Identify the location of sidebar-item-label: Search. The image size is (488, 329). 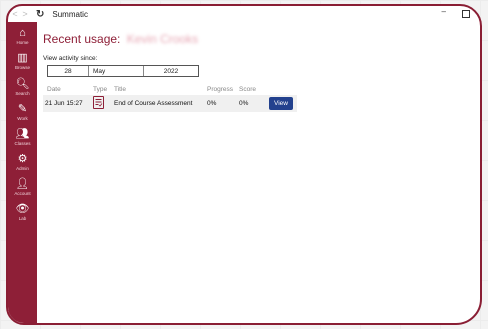
(22, 93).